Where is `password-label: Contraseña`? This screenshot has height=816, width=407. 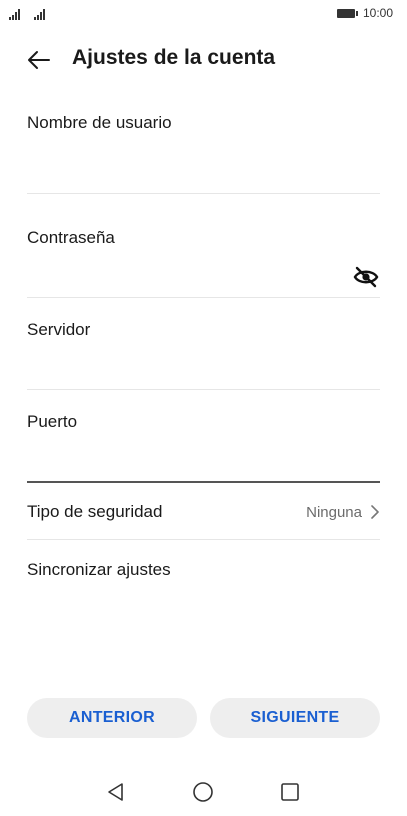
password-label: Contraseña is located at coordinates (71, 237).